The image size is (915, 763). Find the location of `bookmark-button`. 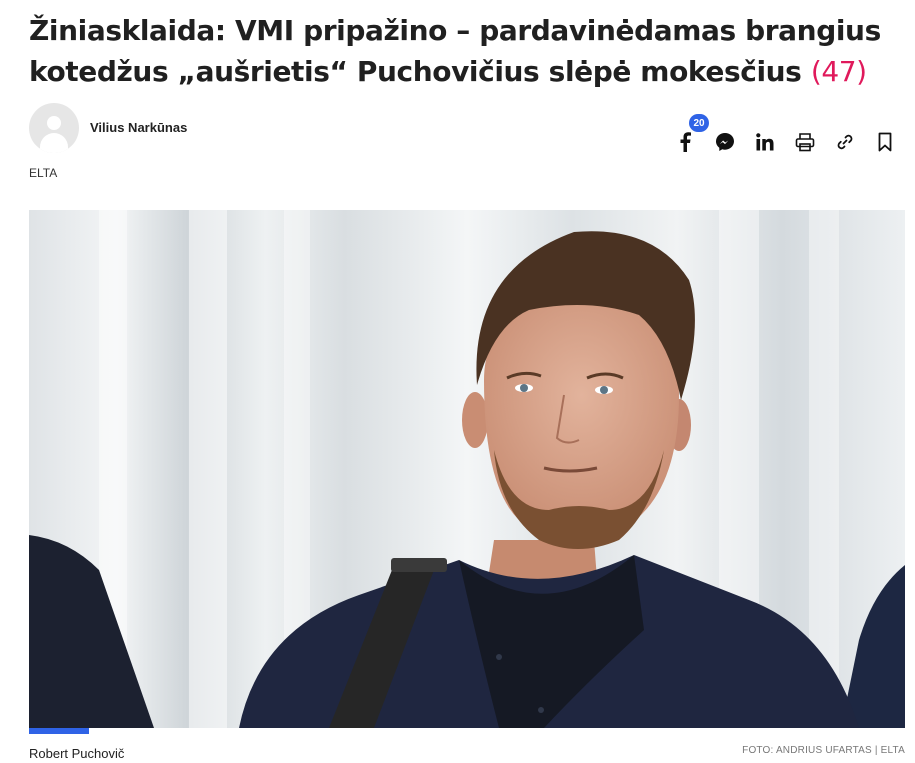

bookmark-button is located at coordinates (885, 142).